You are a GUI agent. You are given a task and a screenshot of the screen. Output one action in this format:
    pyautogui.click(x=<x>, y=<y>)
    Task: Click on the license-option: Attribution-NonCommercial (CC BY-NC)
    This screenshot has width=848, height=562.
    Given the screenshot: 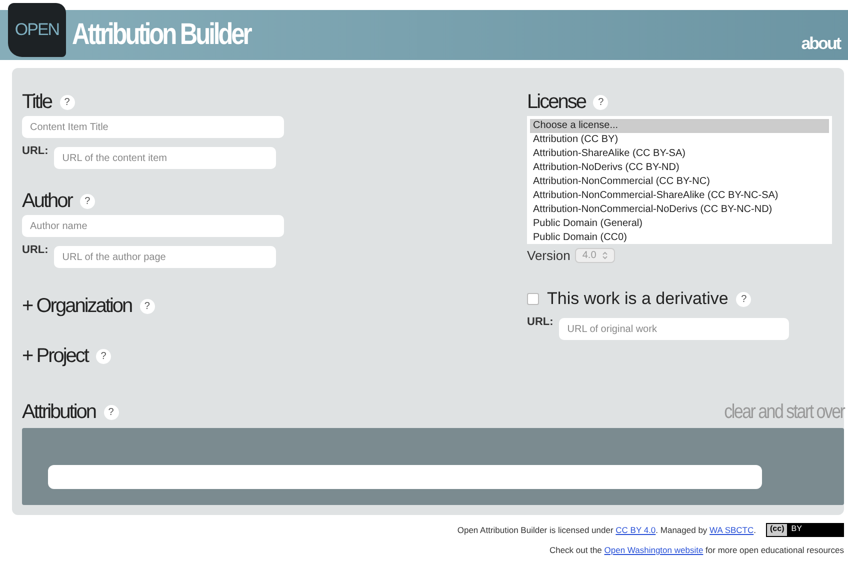 What is the action you would take?
    pyautogui.click(x=679, y=182)
    